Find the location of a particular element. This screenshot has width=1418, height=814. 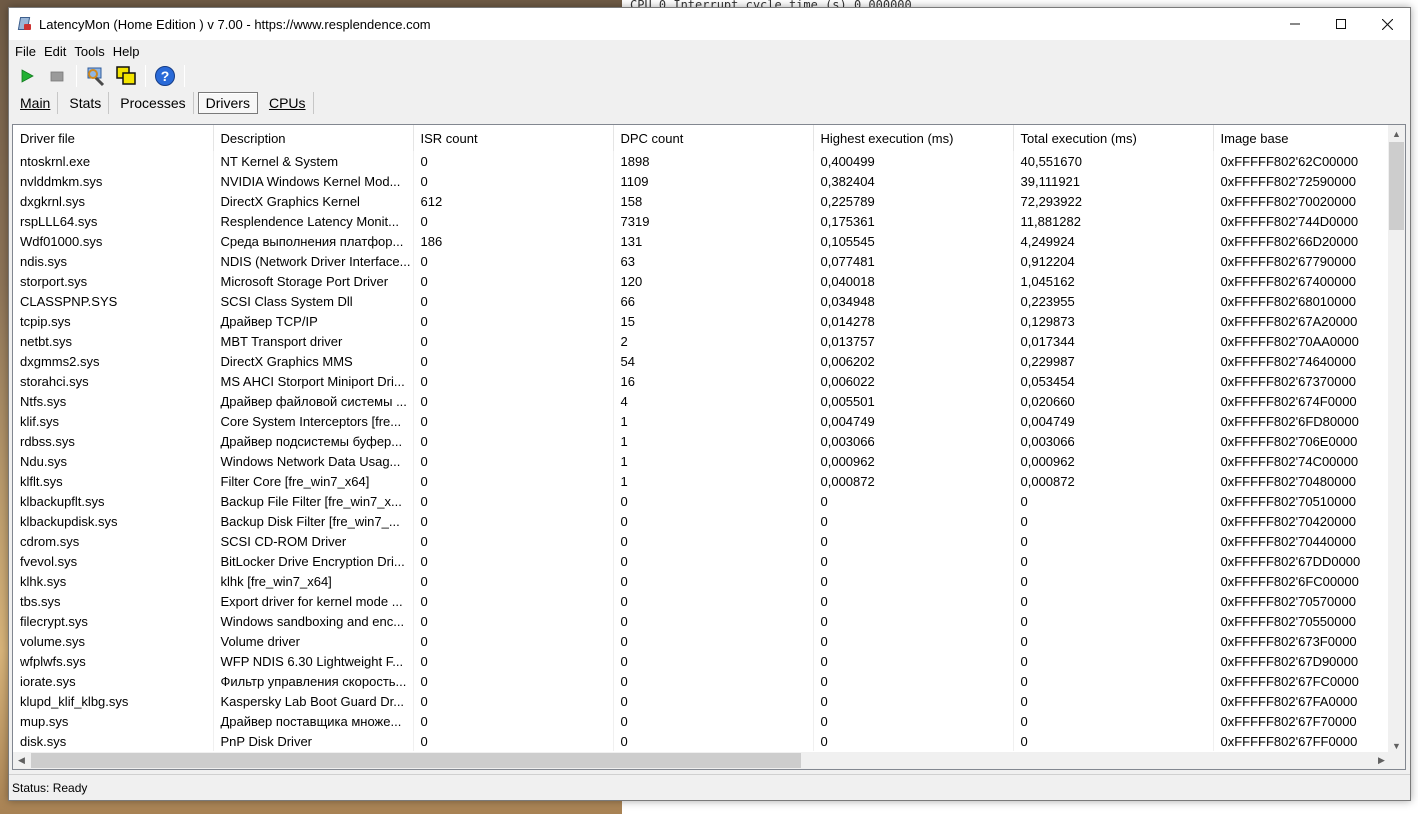

column-header: ISR count is located at coordinates (513, 138).